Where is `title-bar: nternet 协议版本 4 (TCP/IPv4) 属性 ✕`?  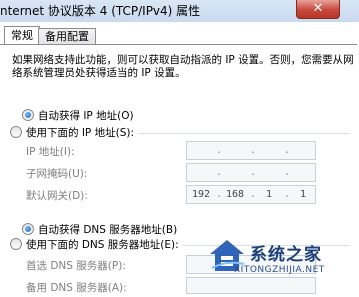
title-bar: nternet 协议版本 4 (TCP/IPv4) 属性 ✕ is located at coordinates (179, 11).